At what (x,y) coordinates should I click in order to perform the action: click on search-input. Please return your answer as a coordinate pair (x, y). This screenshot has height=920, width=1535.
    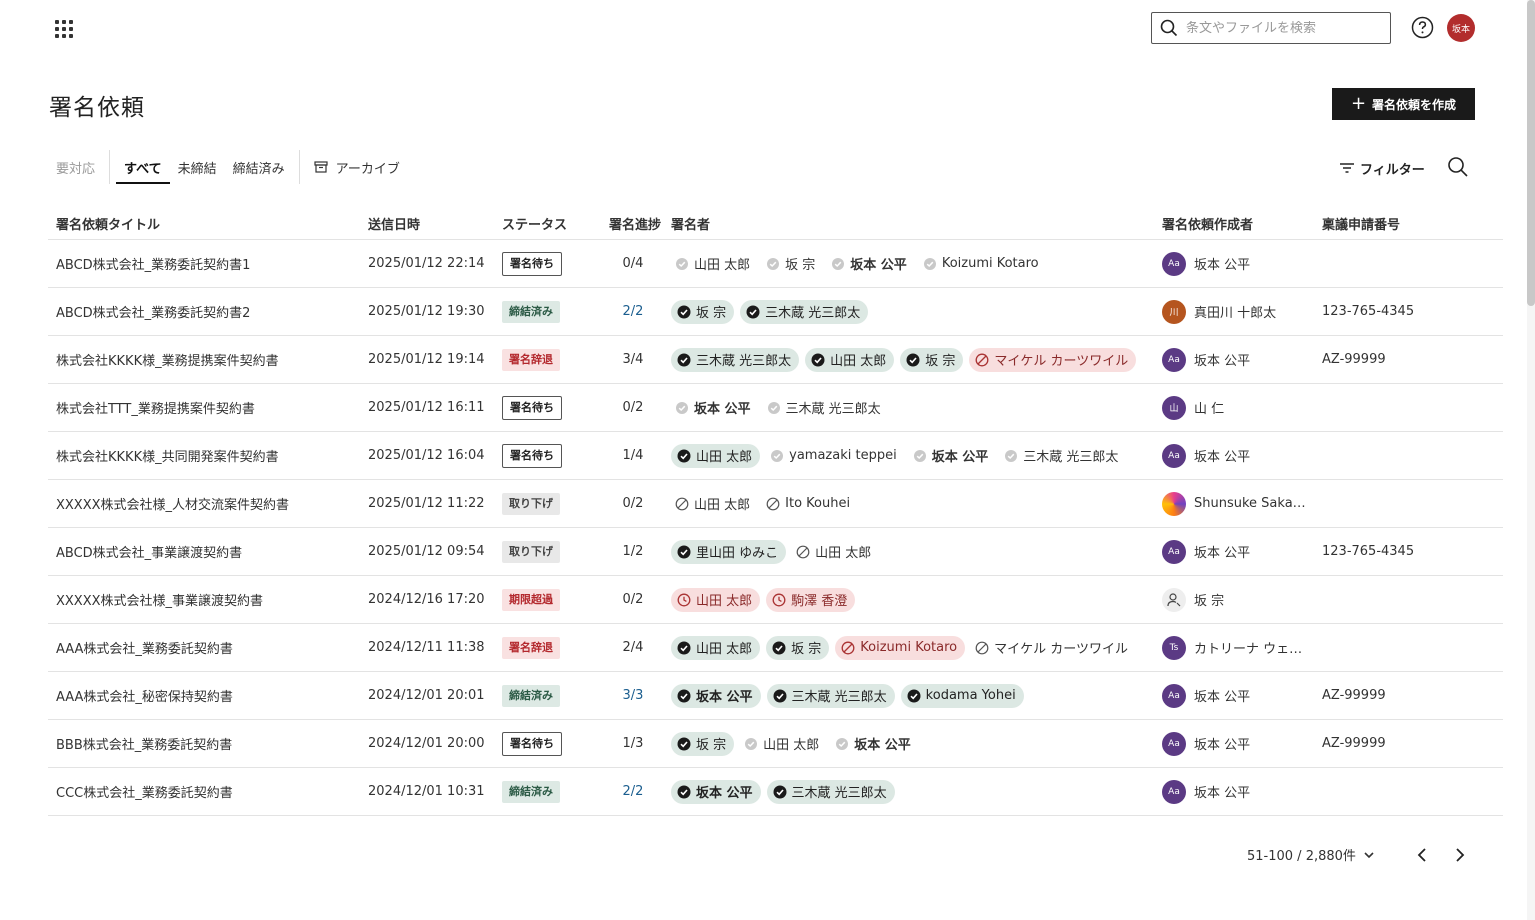
    Looking at the image, I should click on (1281, 28).